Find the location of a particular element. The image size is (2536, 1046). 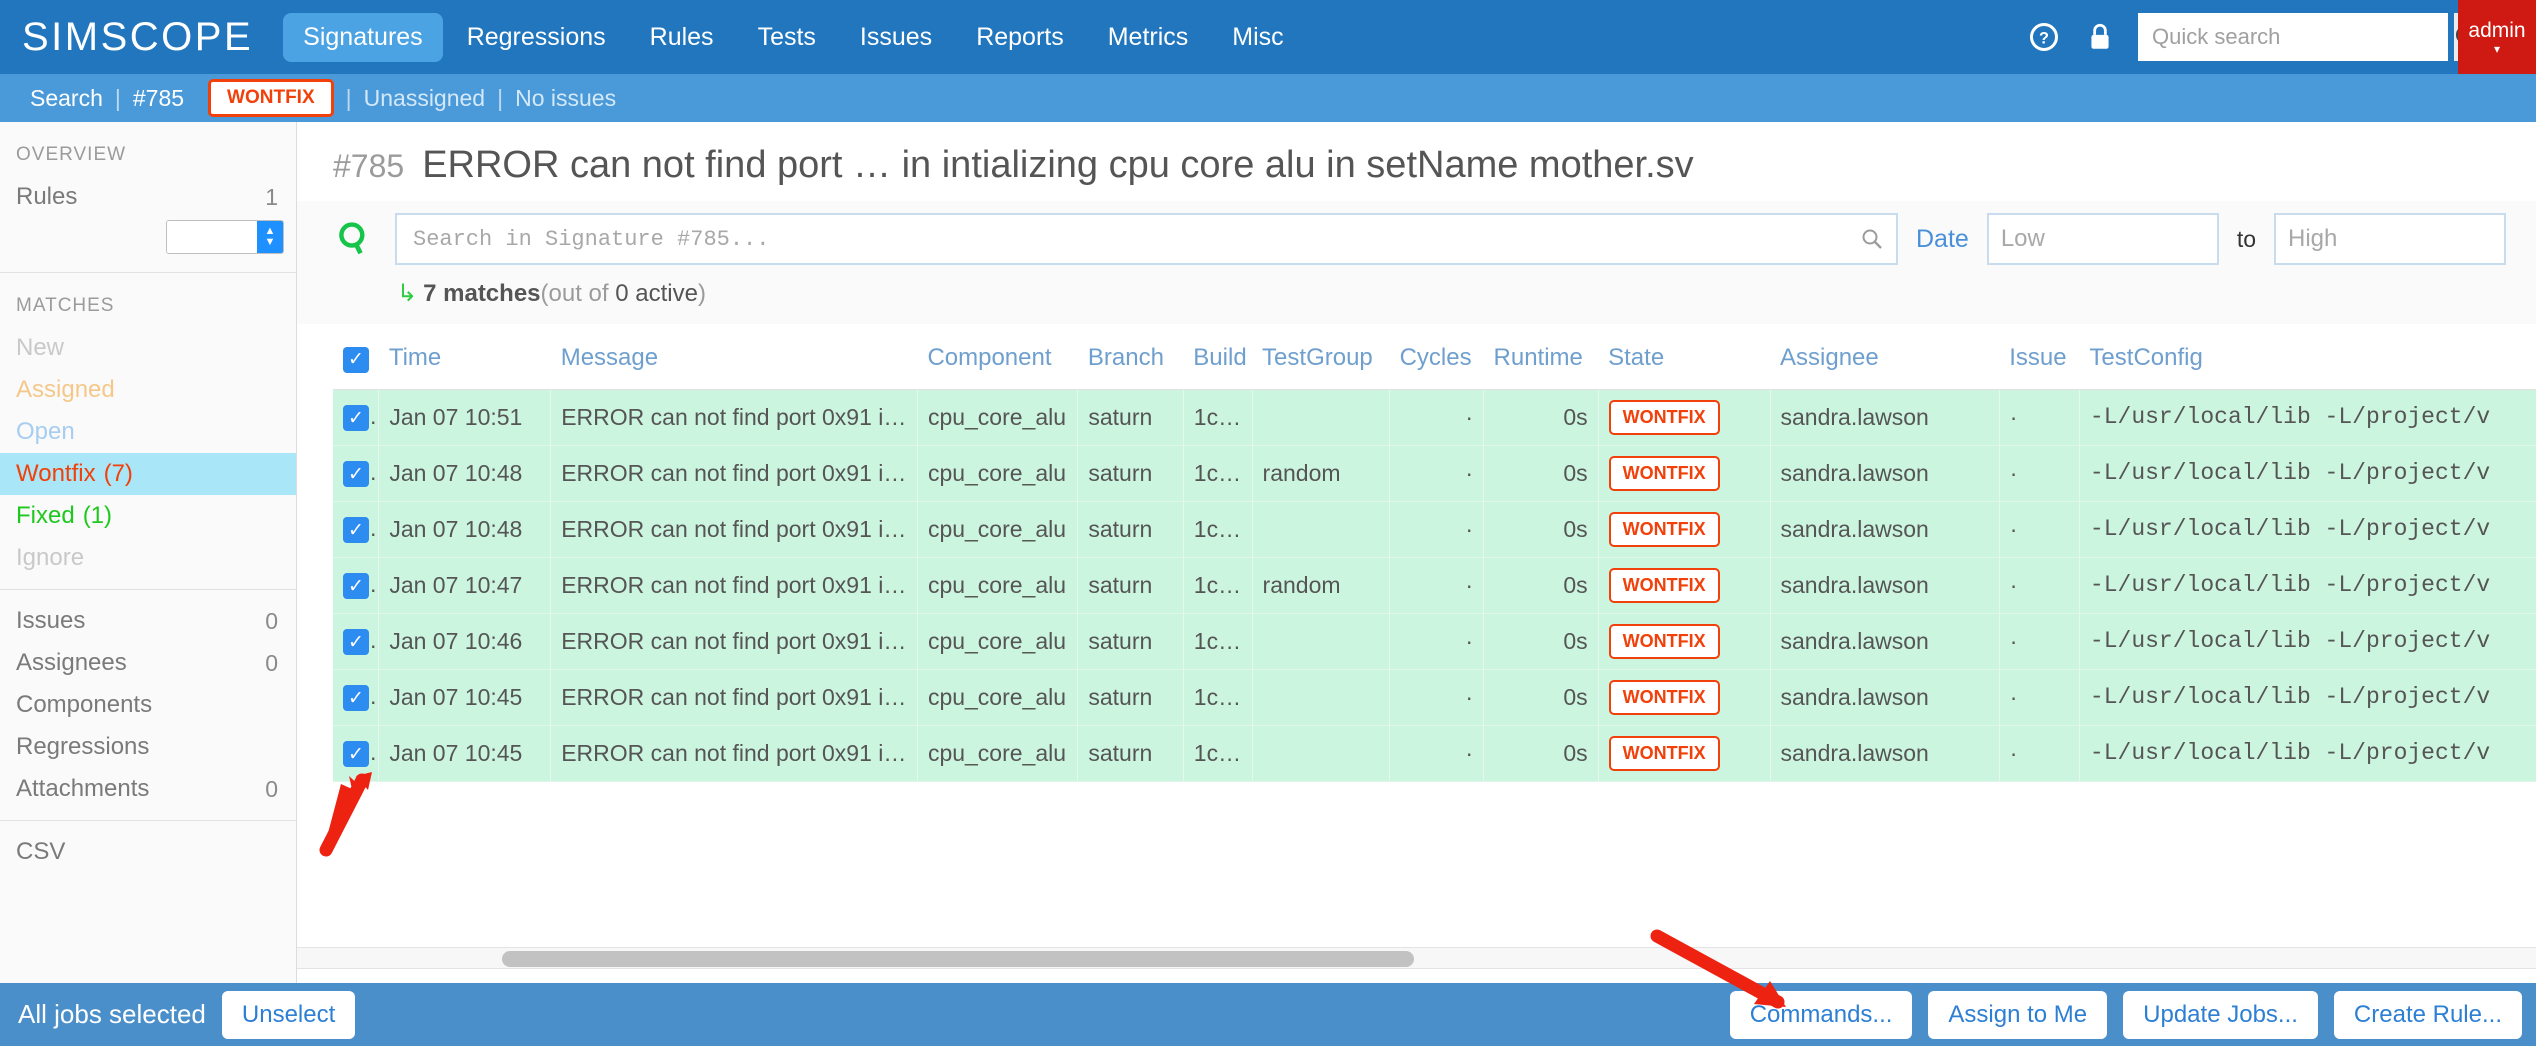

nav-item-regressions: Regressions is located at coordinates (536, 37).